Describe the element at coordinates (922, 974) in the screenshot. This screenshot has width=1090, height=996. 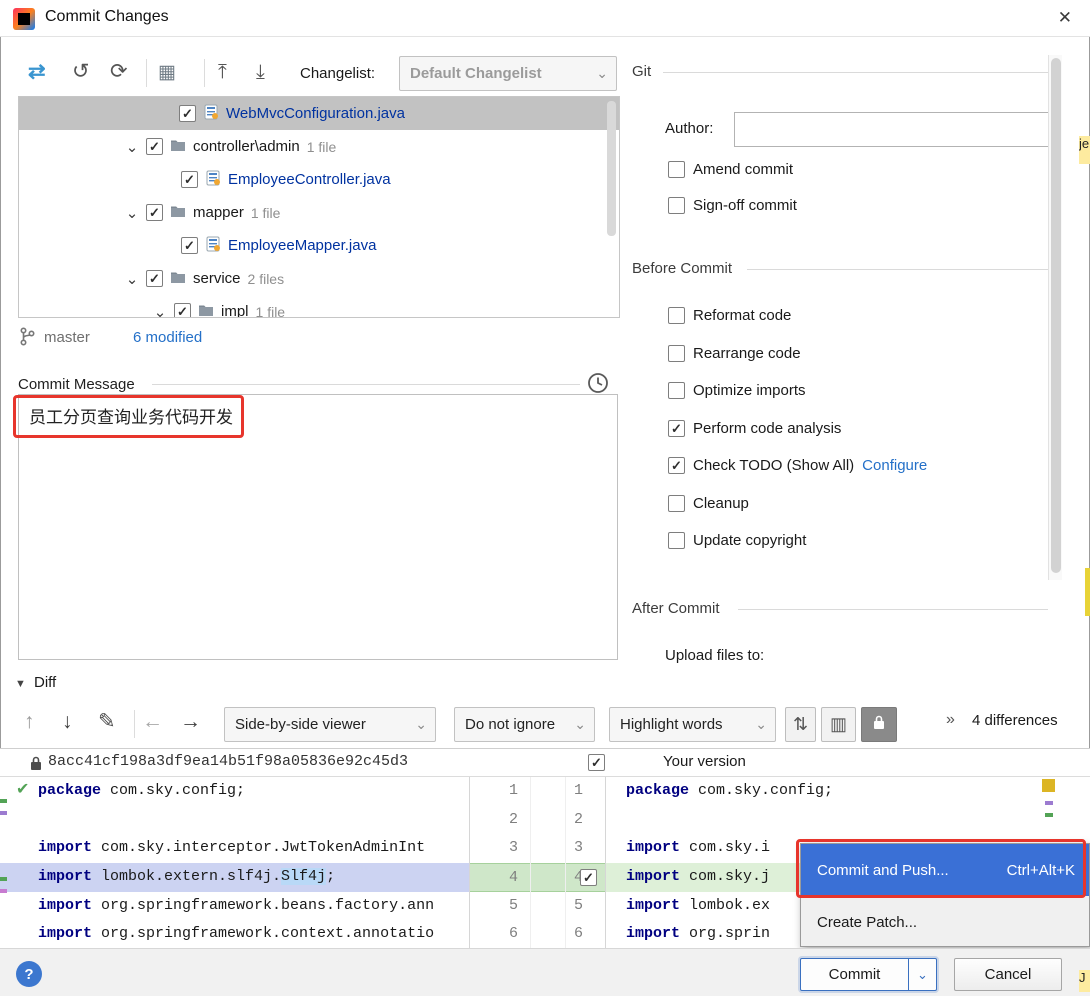
I see `commit-dropdown-arrow: ⌄` at that location.